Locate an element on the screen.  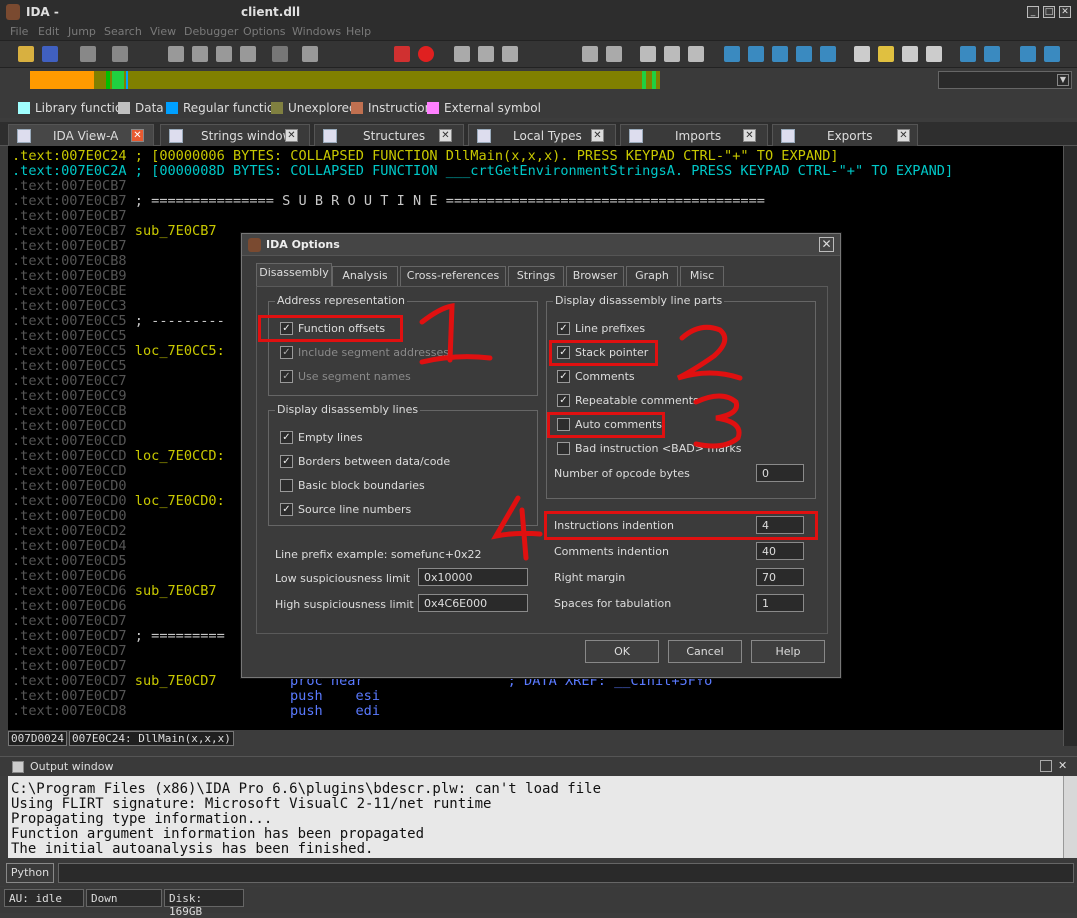
menu-options: Options is located at coordinates (264, 31).